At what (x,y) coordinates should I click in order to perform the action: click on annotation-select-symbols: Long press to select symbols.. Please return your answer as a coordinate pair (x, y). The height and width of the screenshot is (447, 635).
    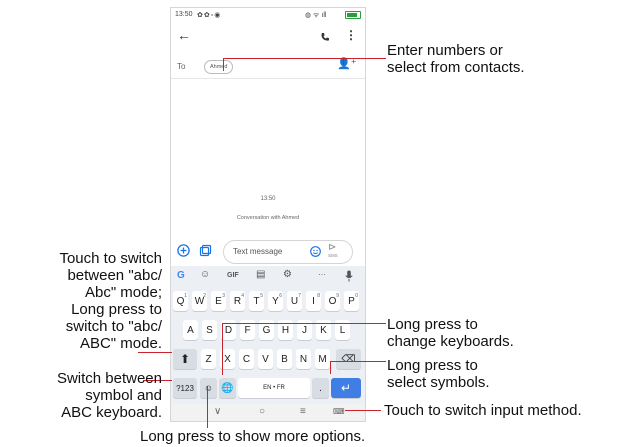
    Looking at the image, I should click on (438, 374).